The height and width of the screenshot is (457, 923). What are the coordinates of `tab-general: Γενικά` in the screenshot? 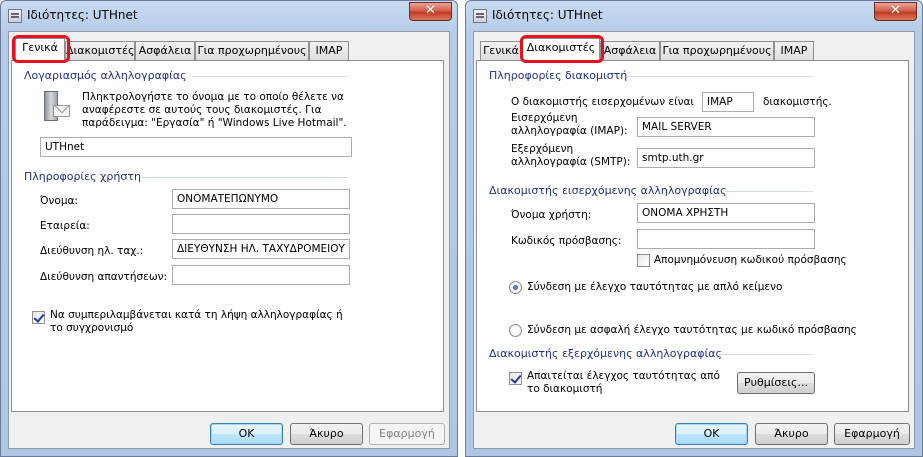 It's located at (501, 50).